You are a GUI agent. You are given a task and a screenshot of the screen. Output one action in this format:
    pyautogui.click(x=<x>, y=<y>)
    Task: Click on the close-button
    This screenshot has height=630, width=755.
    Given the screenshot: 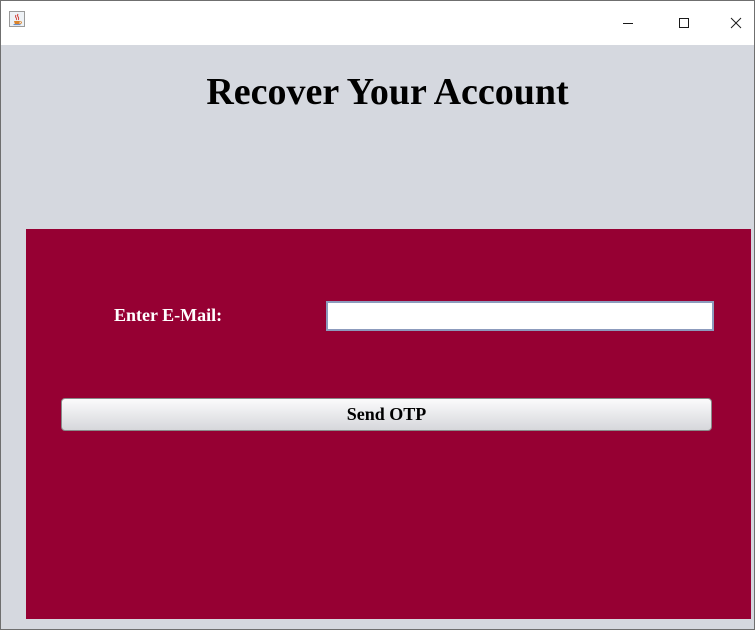 What is the action you would take?
    pyautogui.click(x=734, y=23)
    